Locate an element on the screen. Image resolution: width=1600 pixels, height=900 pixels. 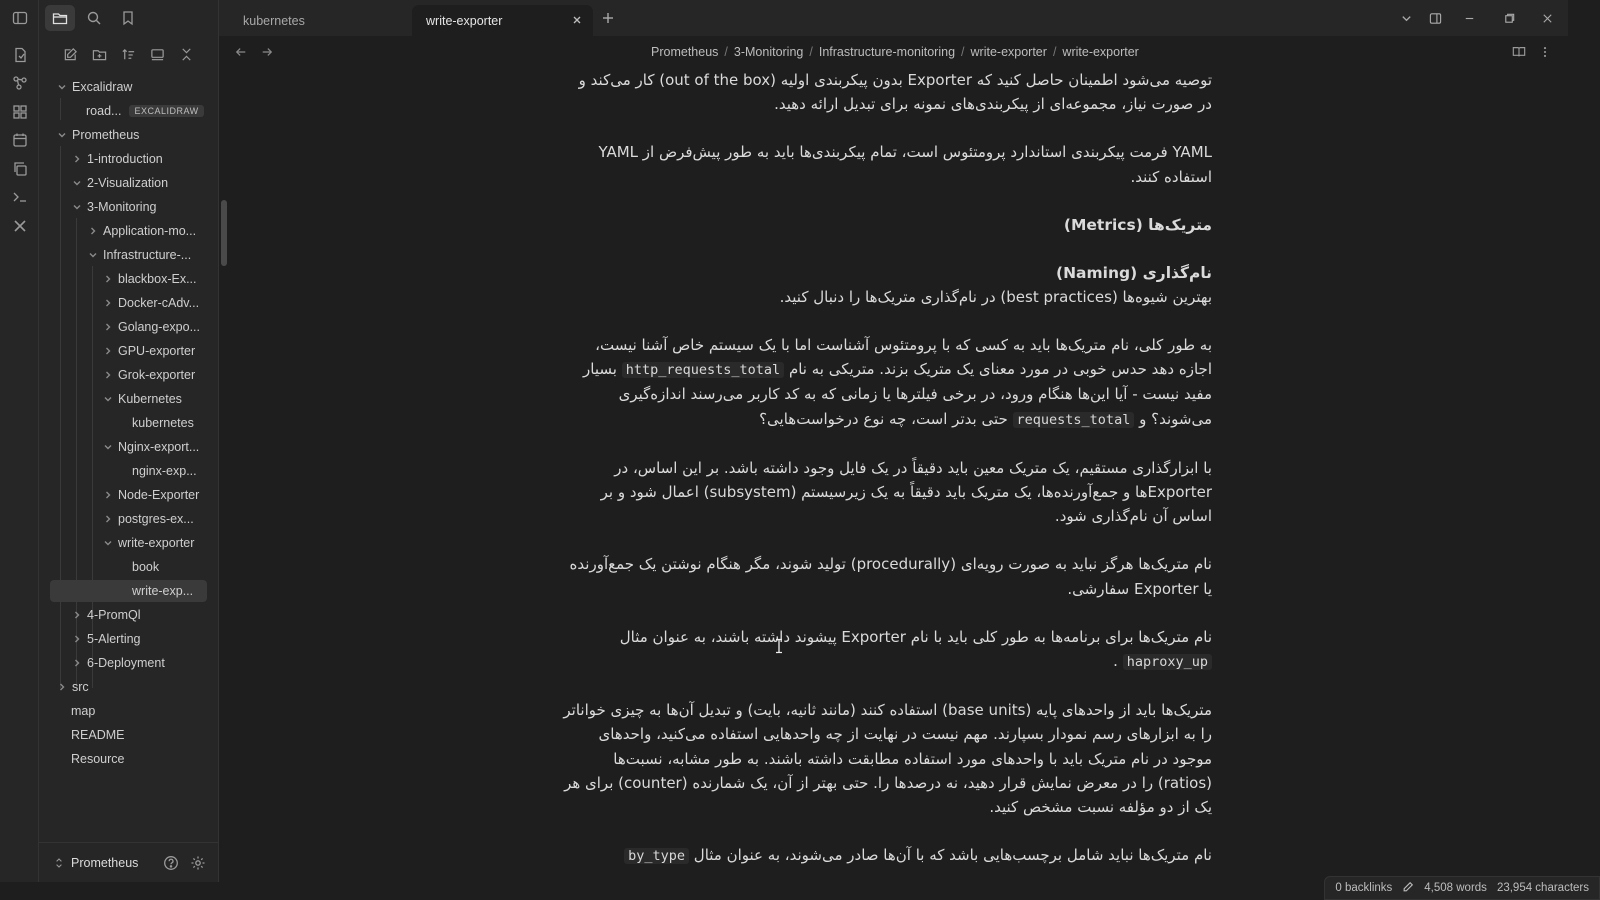
tree-file-road: road... EXCALIDRAW is located at coordinates (145, 111).